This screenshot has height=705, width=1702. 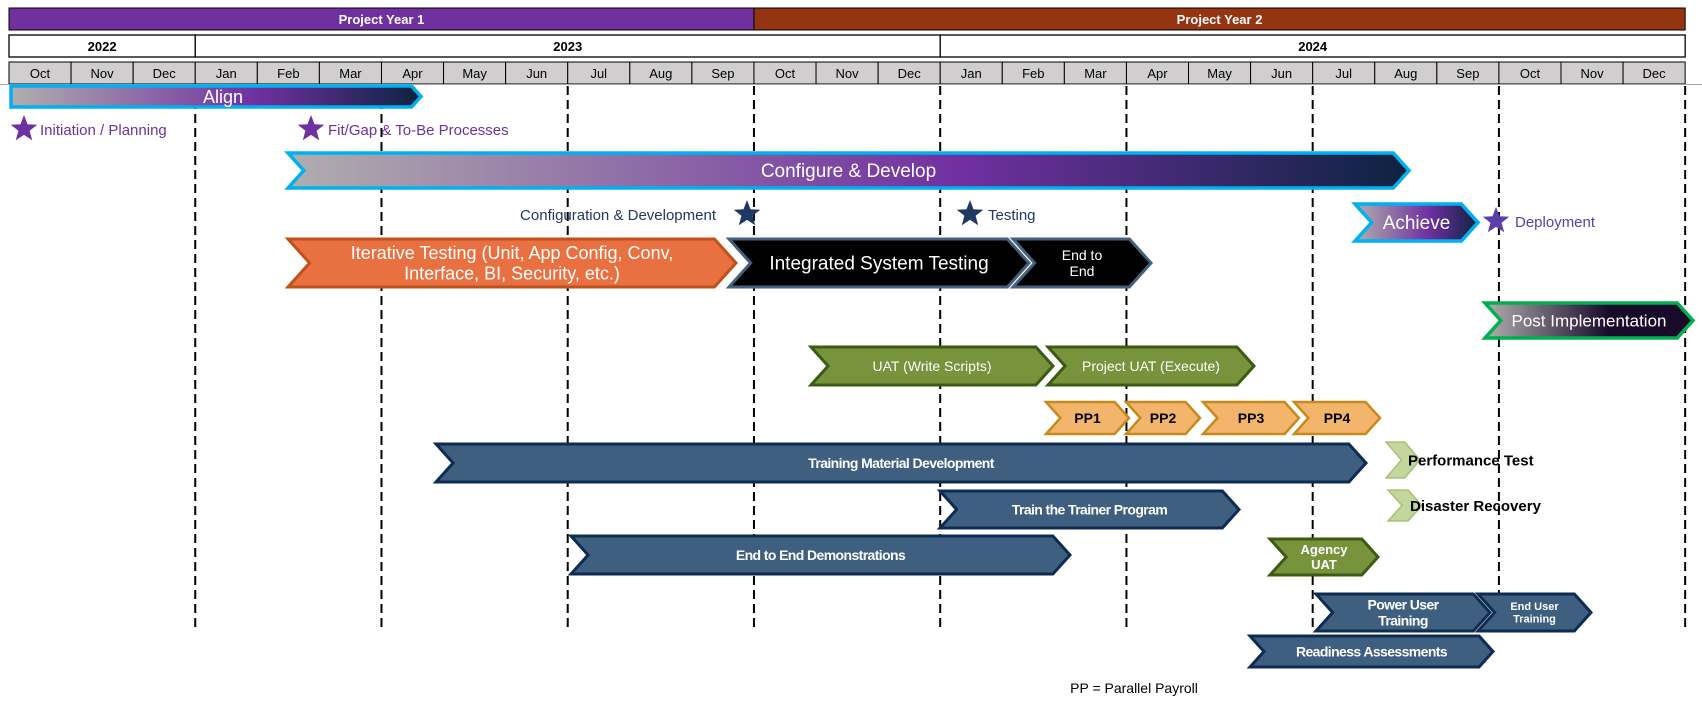 What do you see at coordinates (1012, 215) in the screenshot?
I see `milestone-label: Testing` at bounding box center [1012, 215].